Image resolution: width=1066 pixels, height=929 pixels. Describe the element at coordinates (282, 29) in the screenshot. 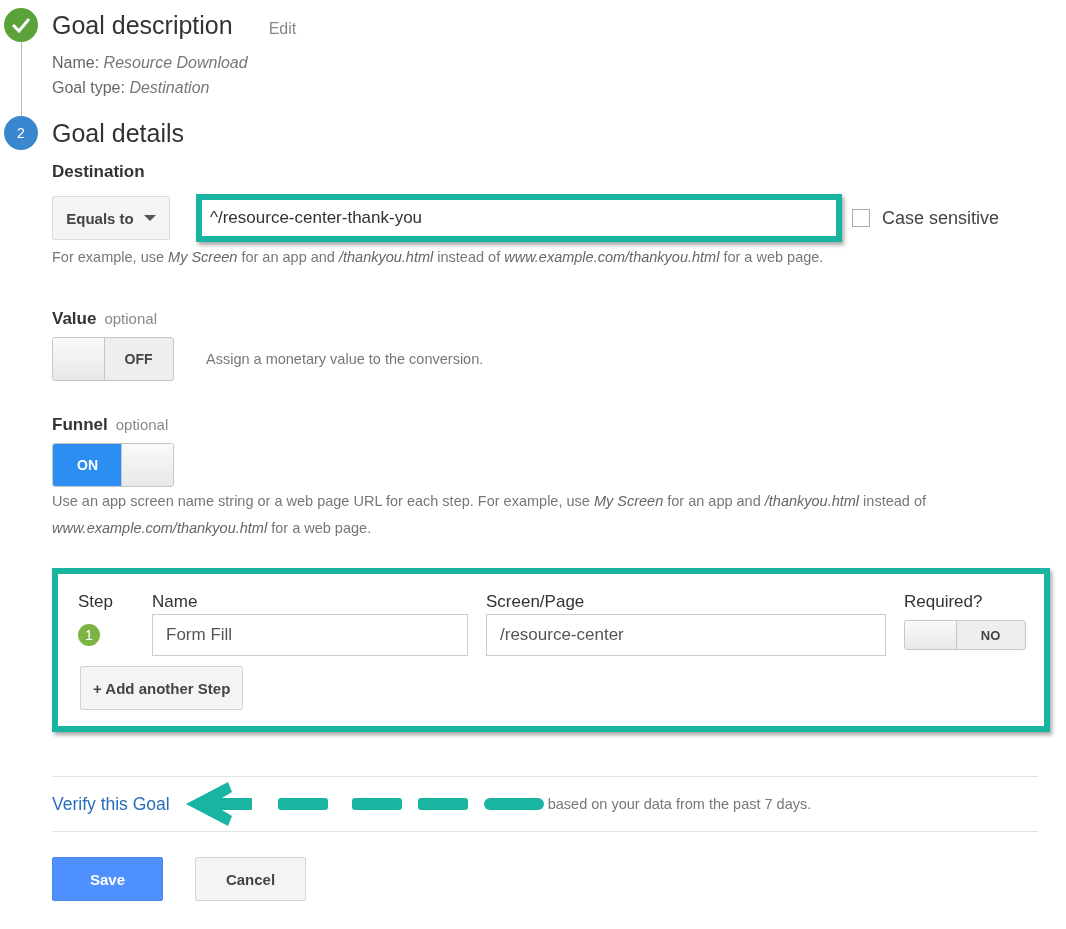

I see `edit-link: Edit` at that location.